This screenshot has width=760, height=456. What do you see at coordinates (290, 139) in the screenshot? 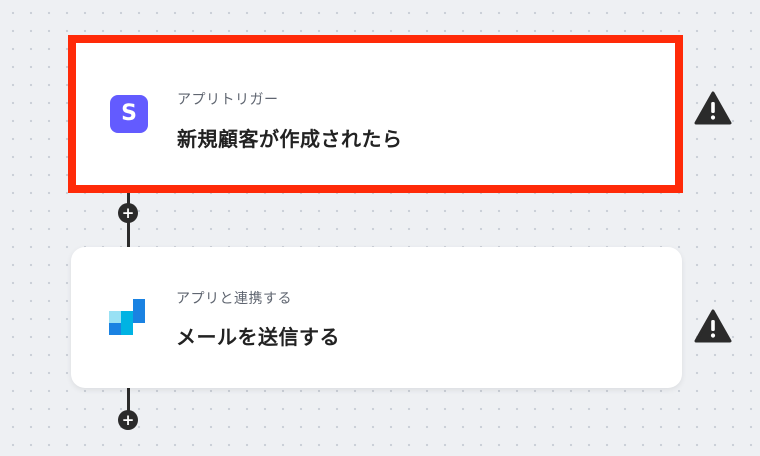
I see `step-title: 新規顧客が作成されたら` at bounding box center [290, 139].